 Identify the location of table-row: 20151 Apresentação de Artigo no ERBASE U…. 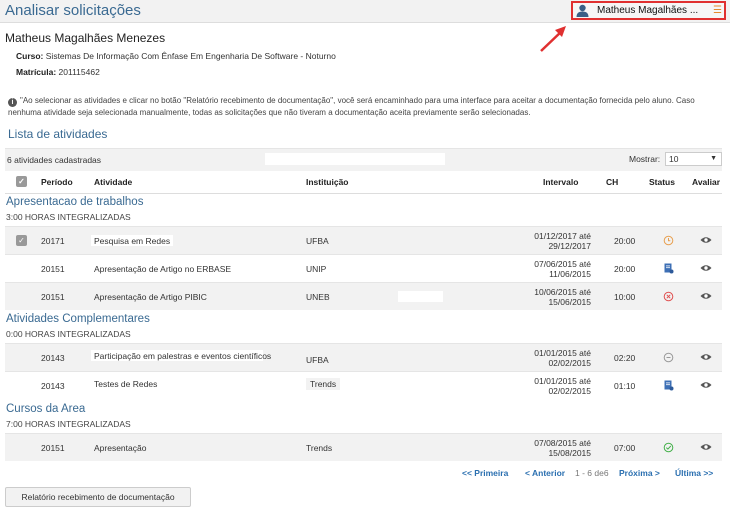
(363, 268).